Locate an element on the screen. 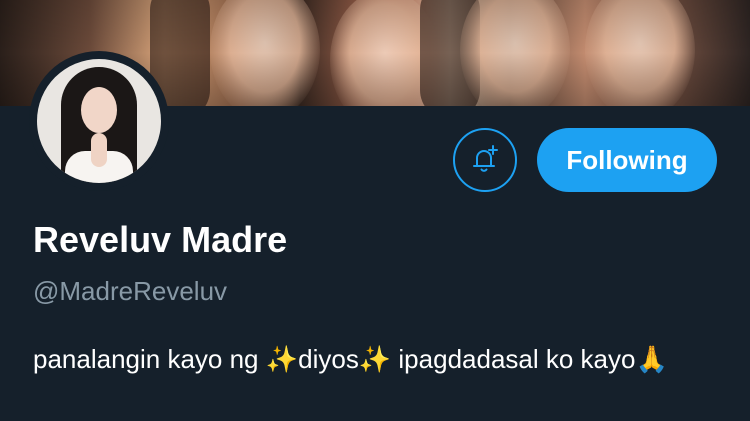 Image resolution: width=750 pixels, height=421 pixels. bell-plus-icon is located at coordinates (485, 158).